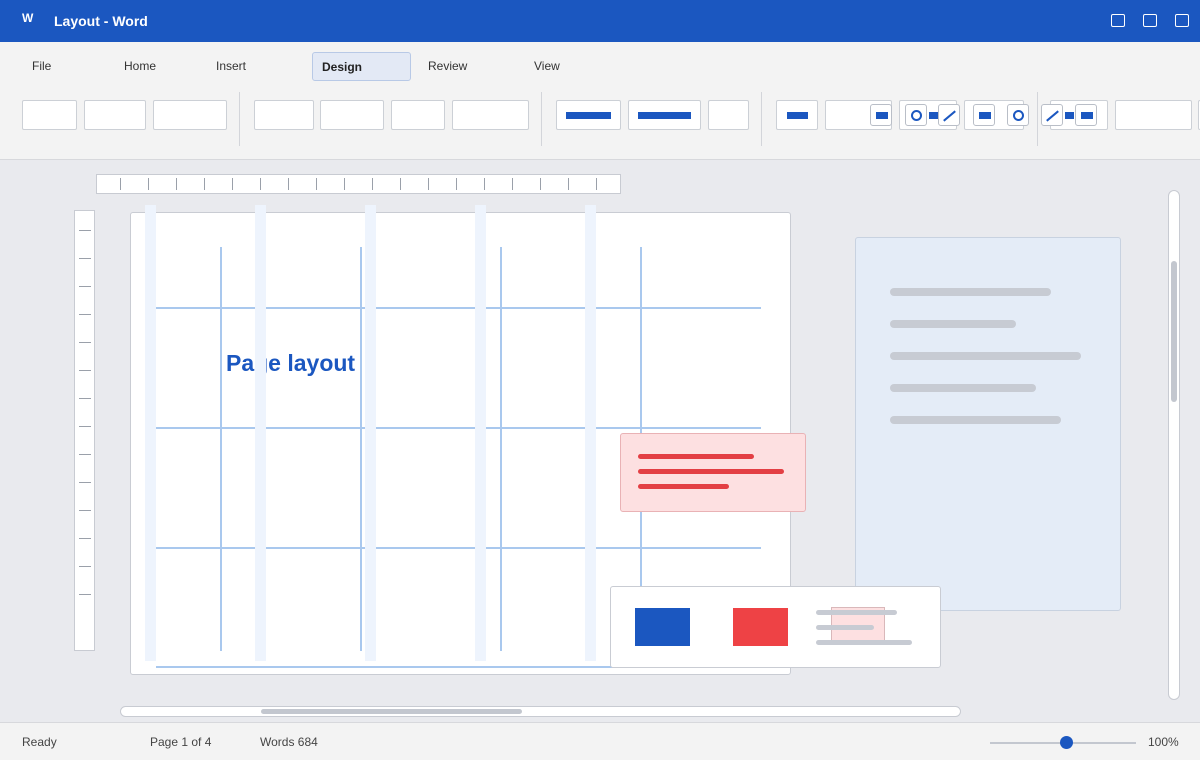 The width and height of the screenshot is (1200, 760). What do you see at coordinates (391, 711) in the screenshot?
I see `horizontal-scroll-thumb` at bounding box center [391, 711].